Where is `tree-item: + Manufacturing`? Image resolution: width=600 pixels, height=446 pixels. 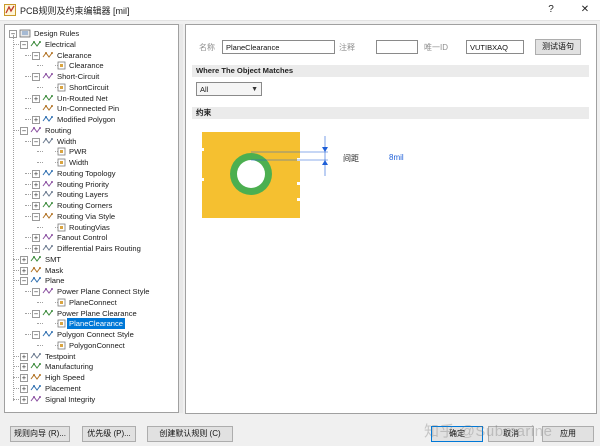 tree-item: + Manufacturing is located at coordinates (91, 366).